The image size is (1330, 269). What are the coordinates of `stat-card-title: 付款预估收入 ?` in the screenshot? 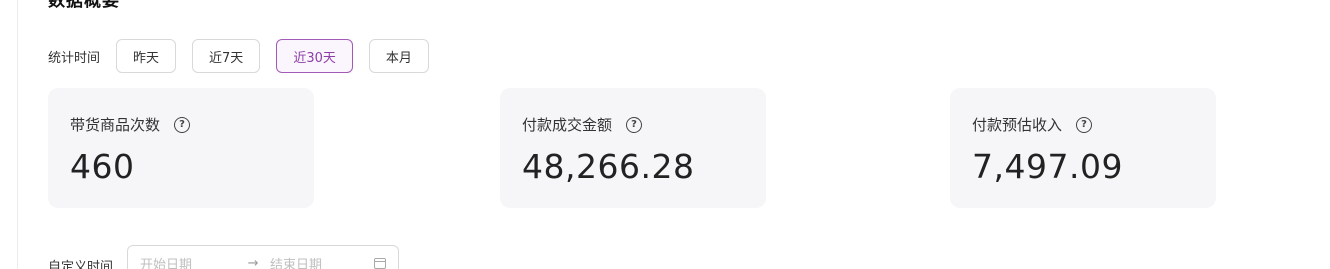 It's located at (1083, 124).